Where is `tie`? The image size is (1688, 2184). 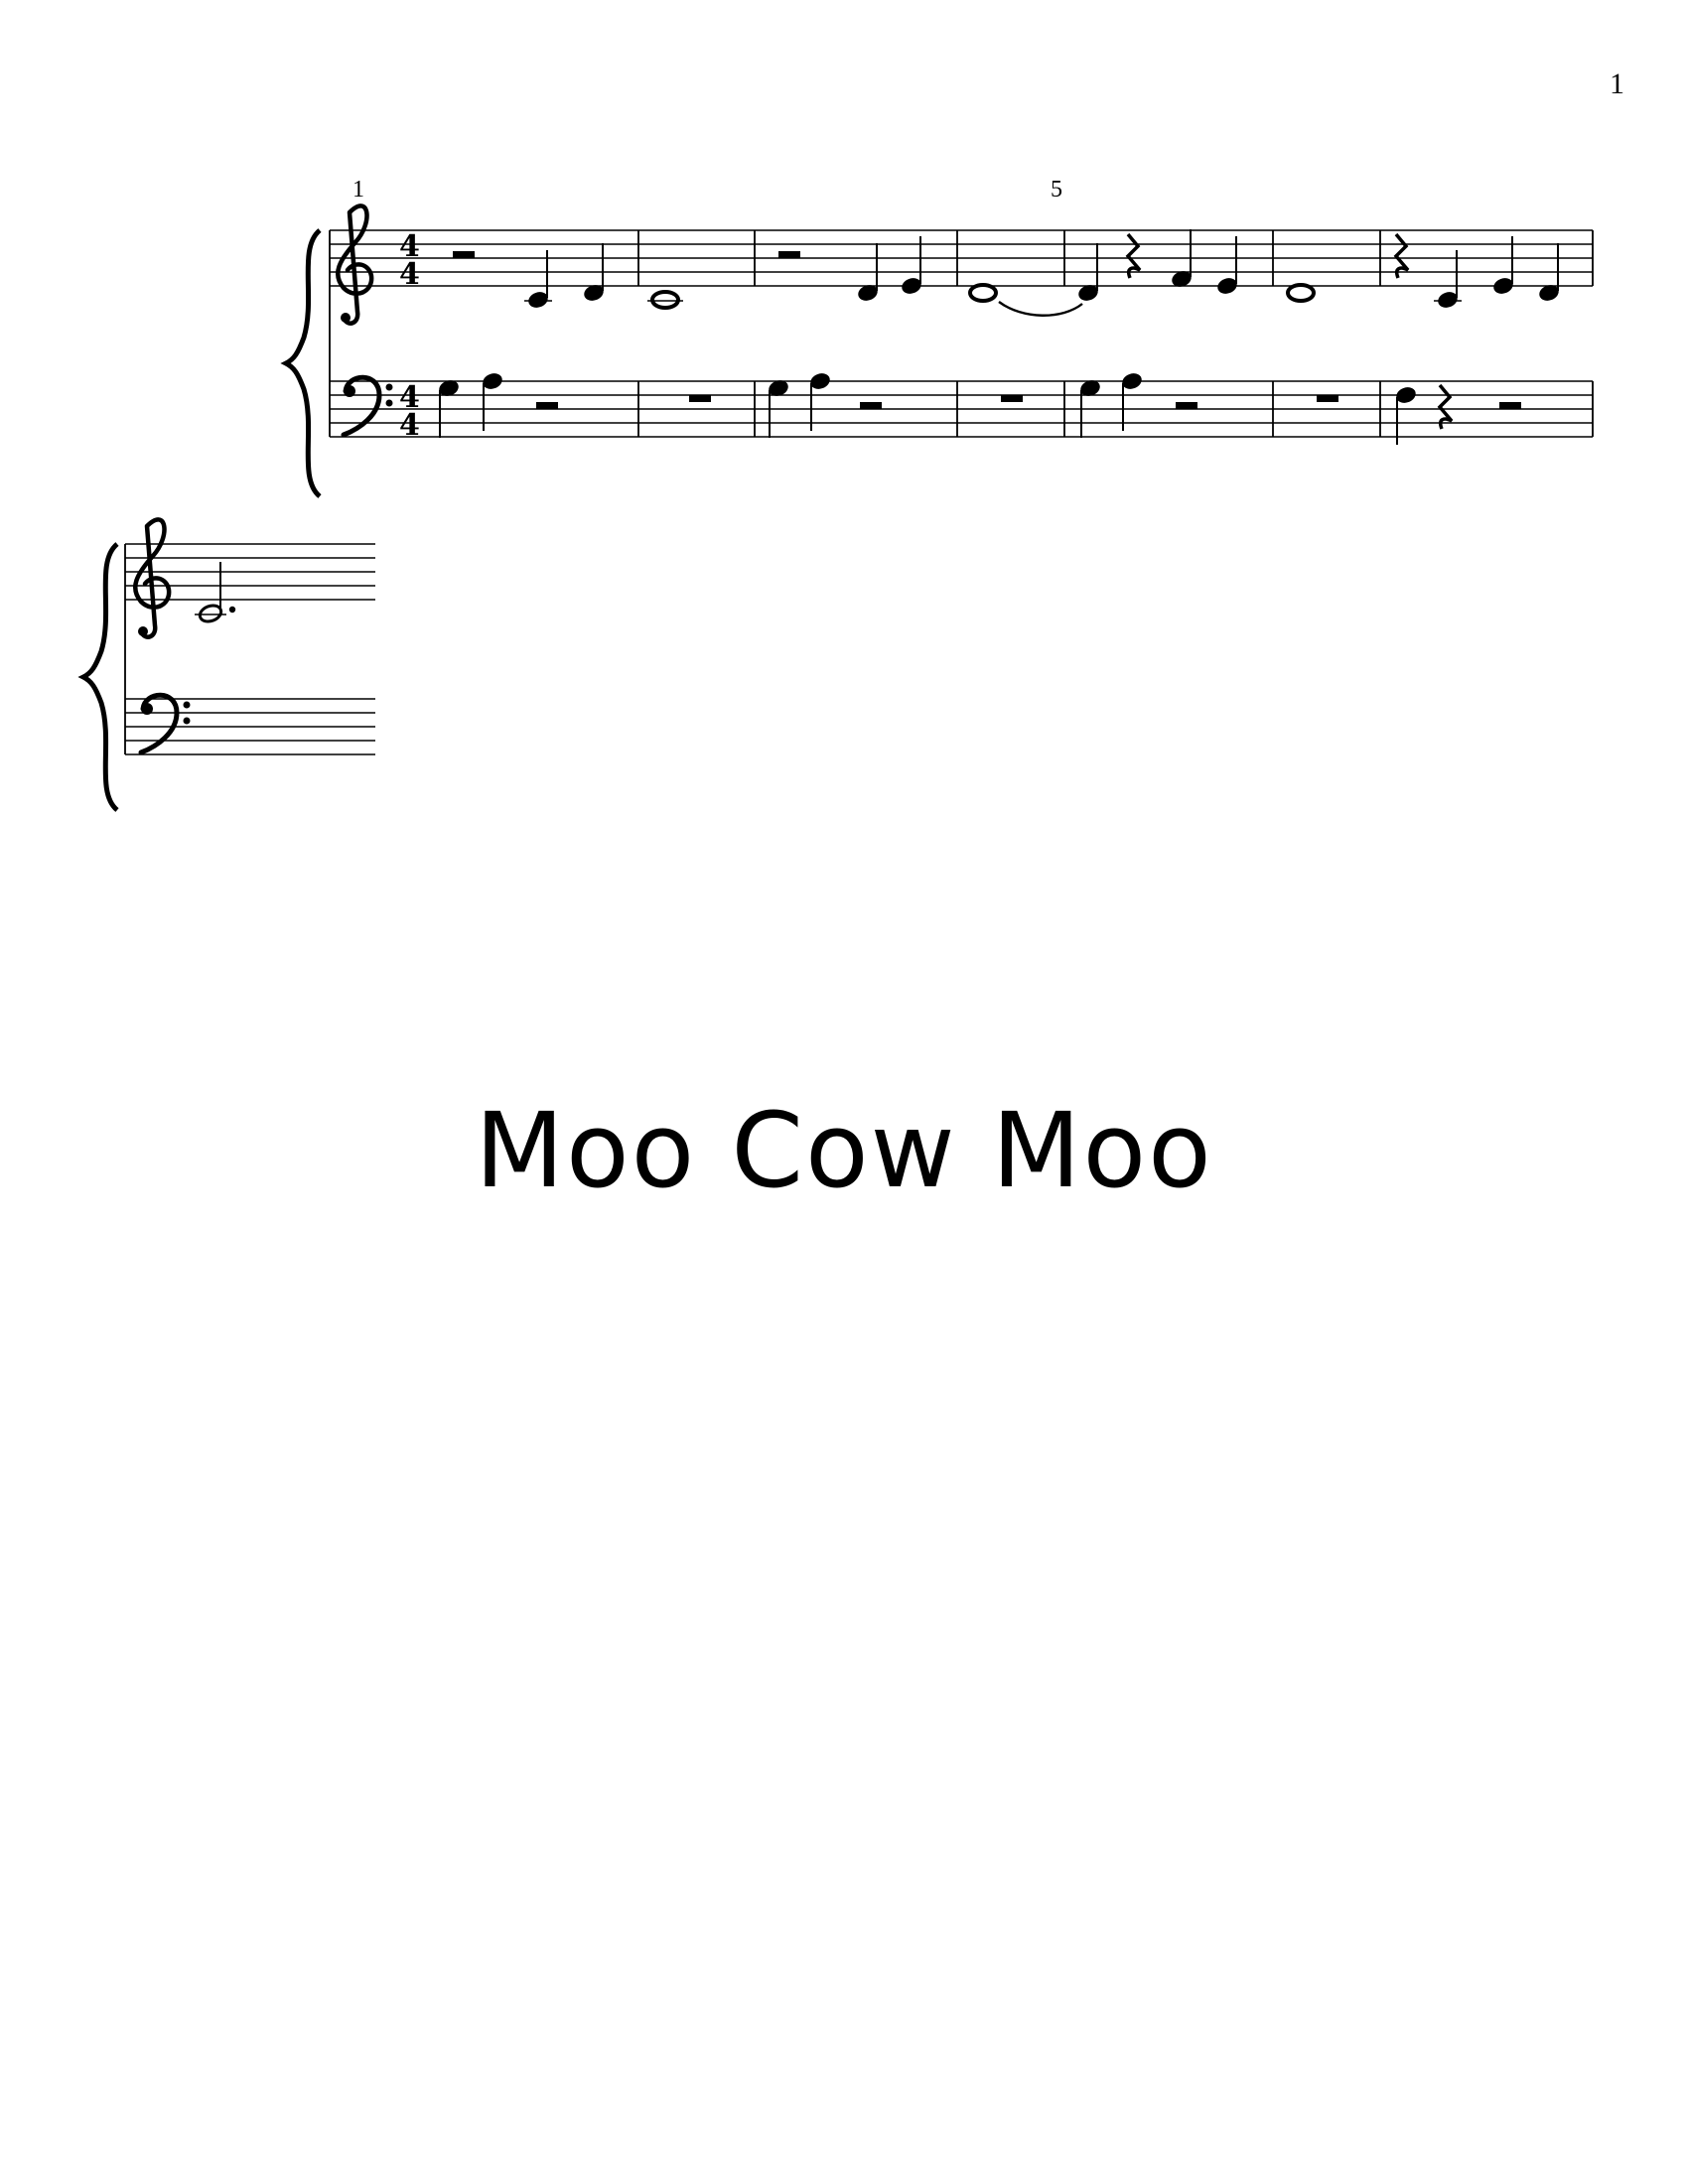
tie is located at coordinates (1040, 309).